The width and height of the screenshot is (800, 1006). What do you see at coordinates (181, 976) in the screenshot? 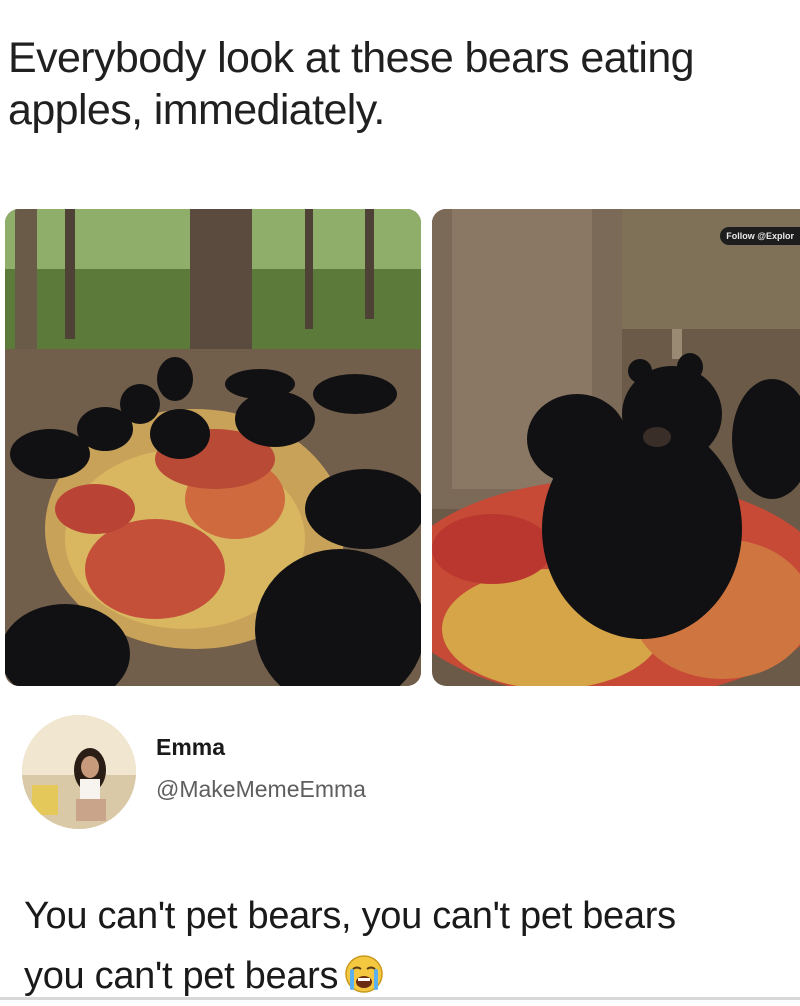
I see `reply-line-2-text: you can't pet bears` at bounding box center [181, 976].